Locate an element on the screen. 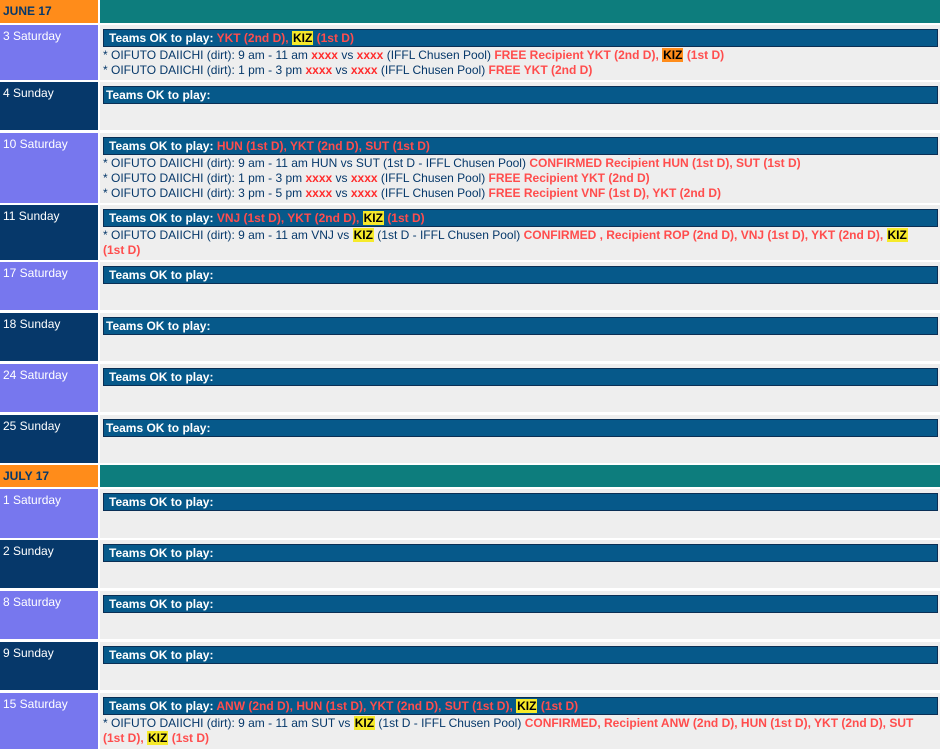 Image resolution: width=940 pixels, height=749 pixels. day-row-june-18: 18 Sunday Teams OK to play: is located at coordinates (470, 337).